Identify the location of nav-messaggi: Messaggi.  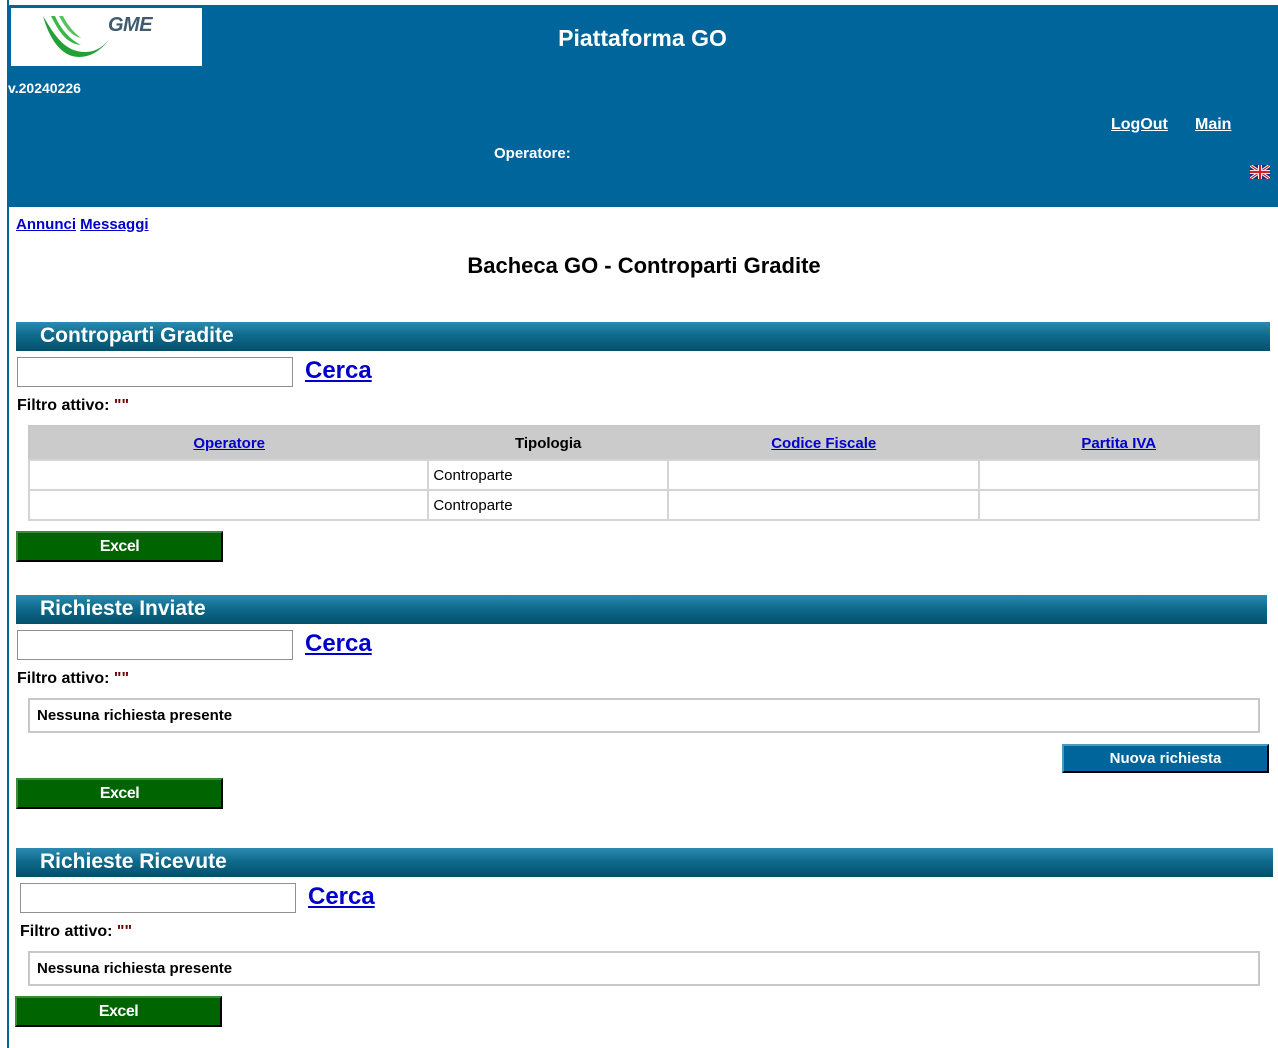
(114, 224).